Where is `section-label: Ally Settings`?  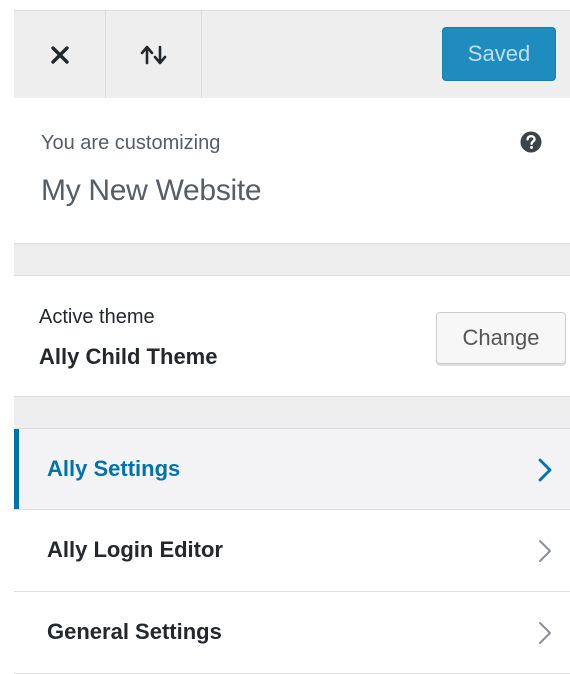 section-label: Ally Settings is located at coordinates (114, 468).